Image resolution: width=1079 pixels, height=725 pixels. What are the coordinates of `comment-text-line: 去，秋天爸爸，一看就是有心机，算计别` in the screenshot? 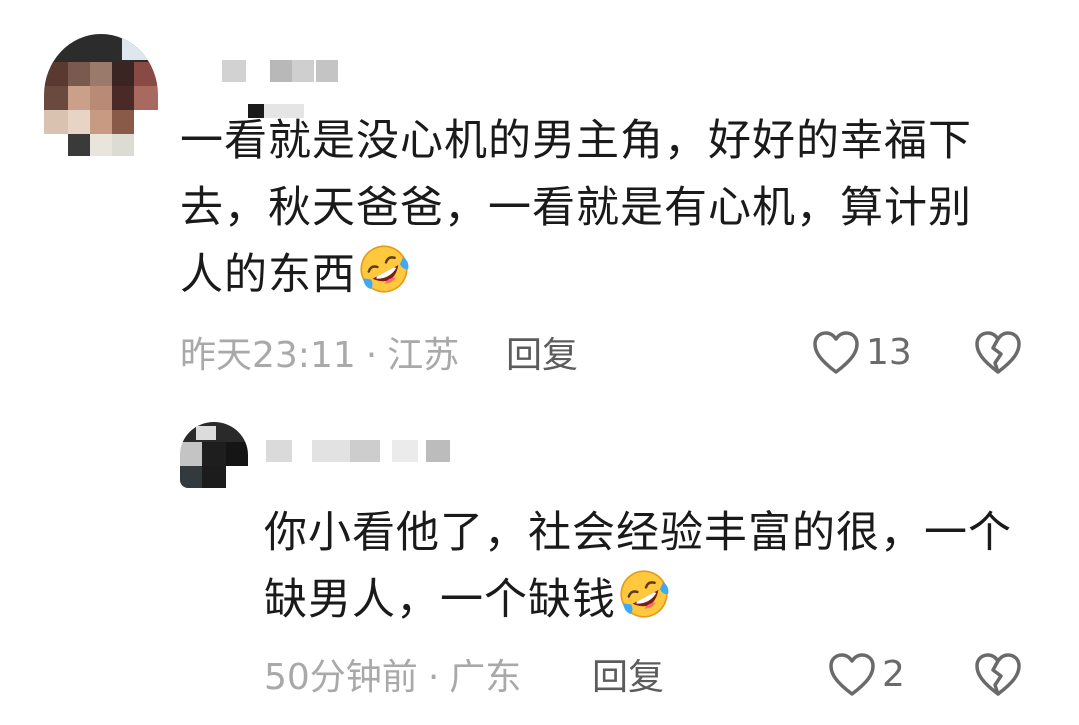 It's located at (576, 208).